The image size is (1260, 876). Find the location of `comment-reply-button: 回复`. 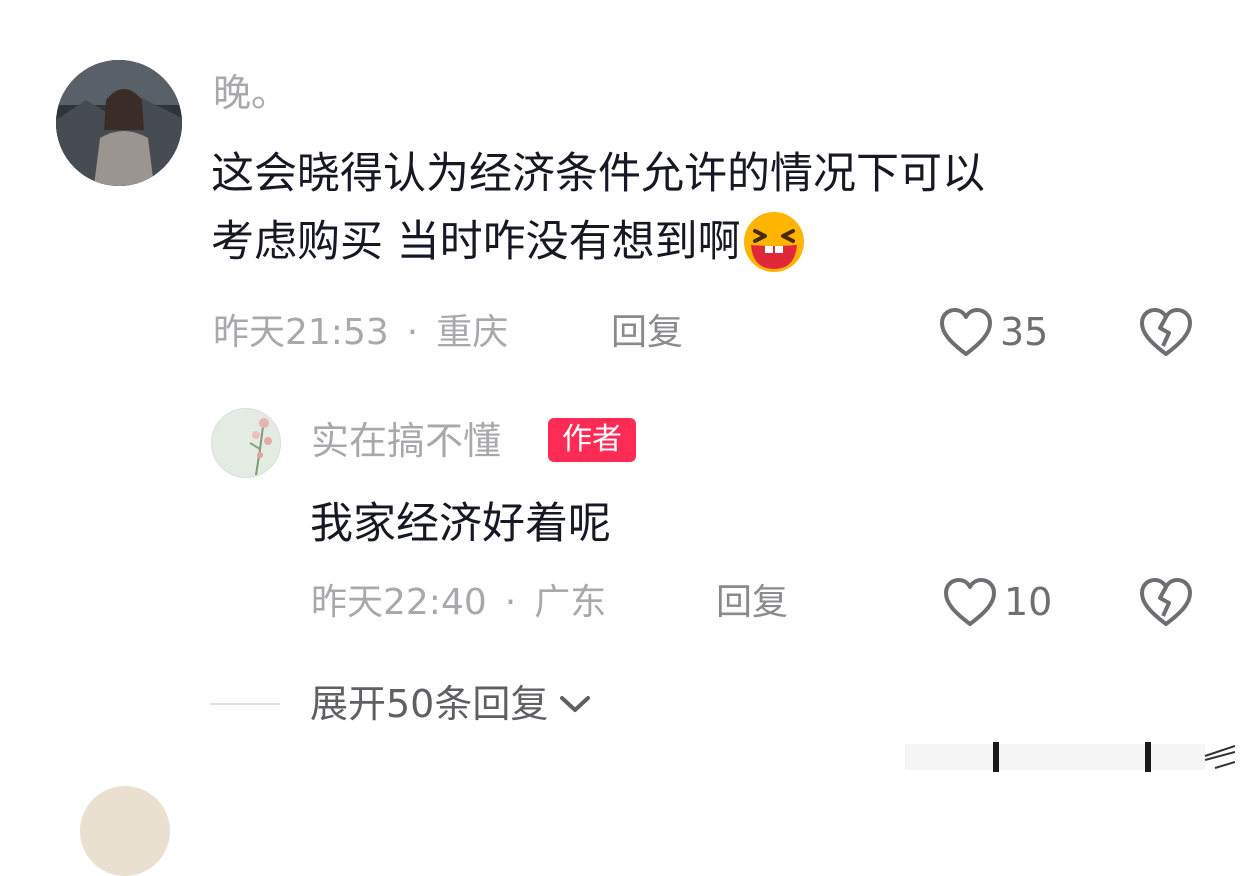

comment-reply-button: 回复 is located at coordinates (647, 333).